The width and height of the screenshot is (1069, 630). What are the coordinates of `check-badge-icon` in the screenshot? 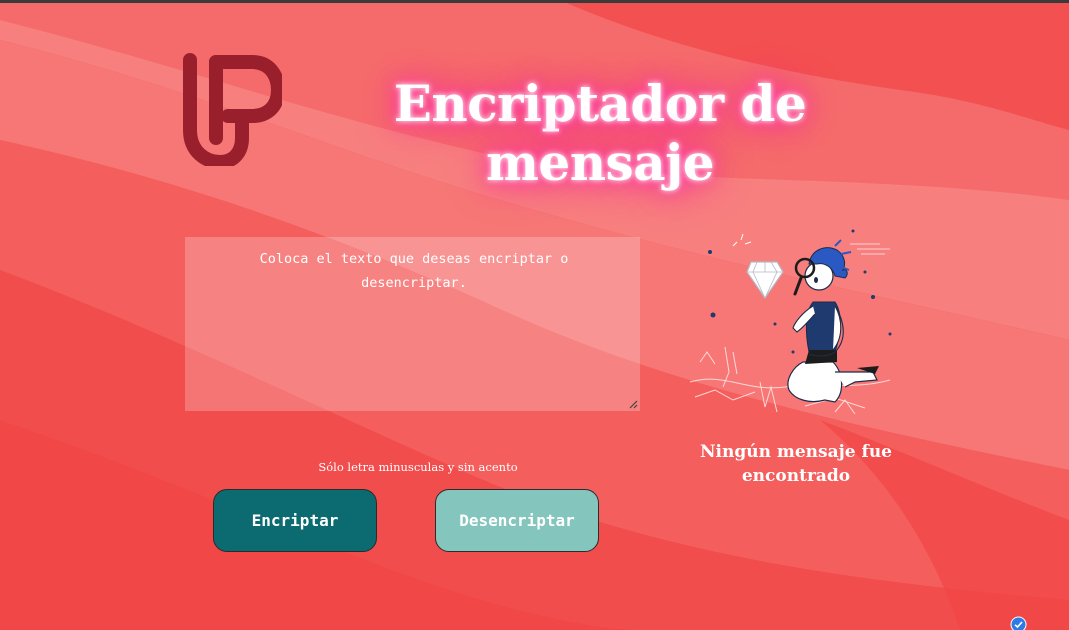 It's located at (1018, 623).